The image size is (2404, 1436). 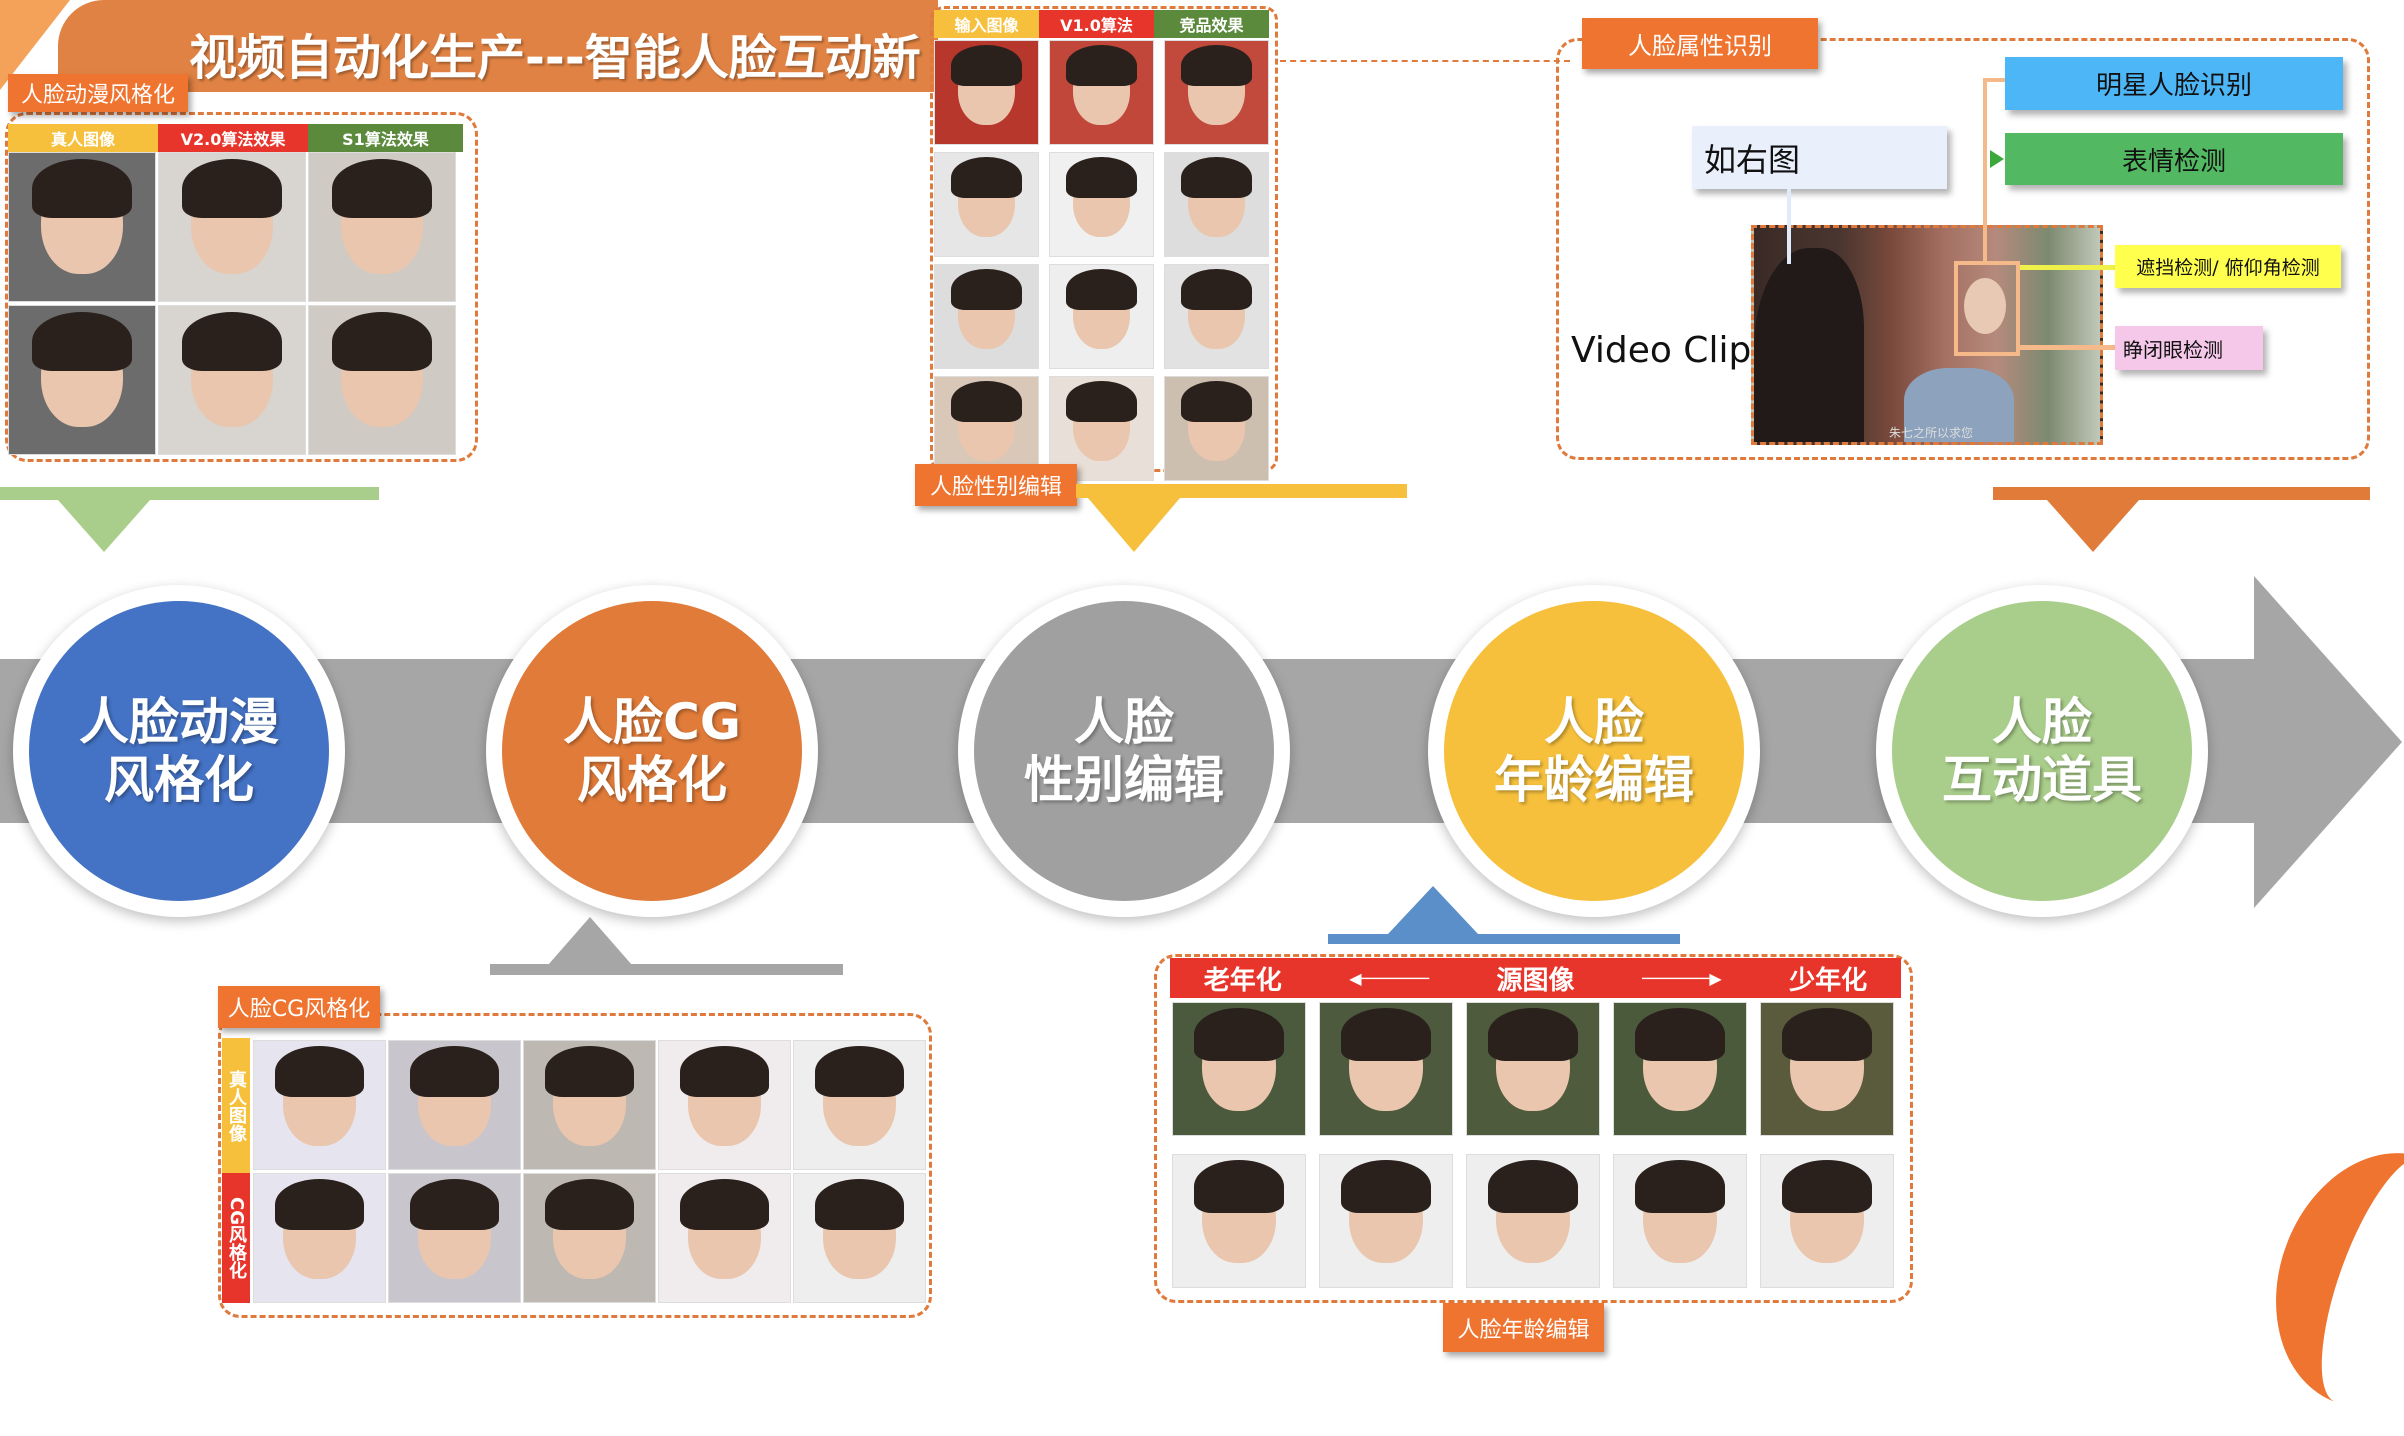 What do you see at coordinates (1681, 978) in the screenshot?
I see `age-right-arrow: ───────▶` at bounding box center [1681, 978].